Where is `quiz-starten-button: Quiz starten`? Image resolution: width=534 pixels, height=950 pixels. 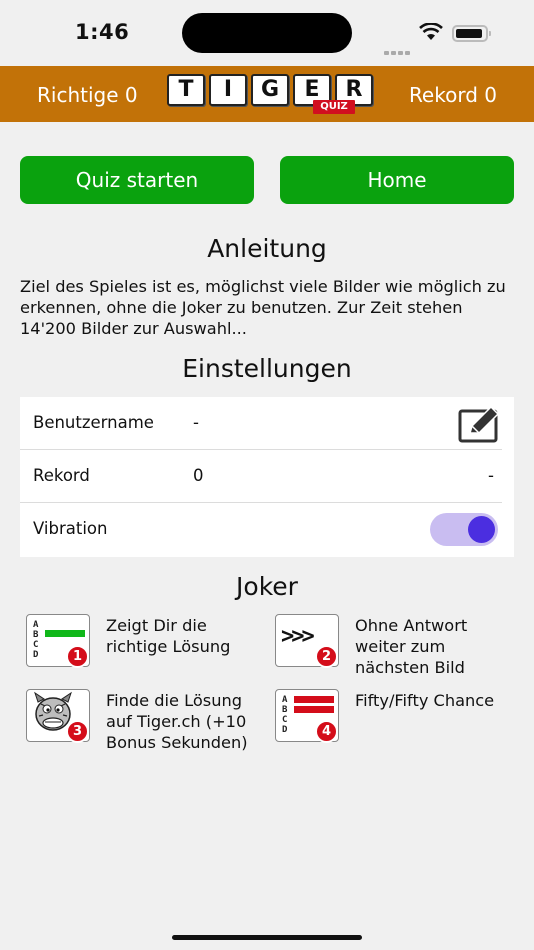 quiz-starten-button: Quiz starten is located at coordinates (137, 180).